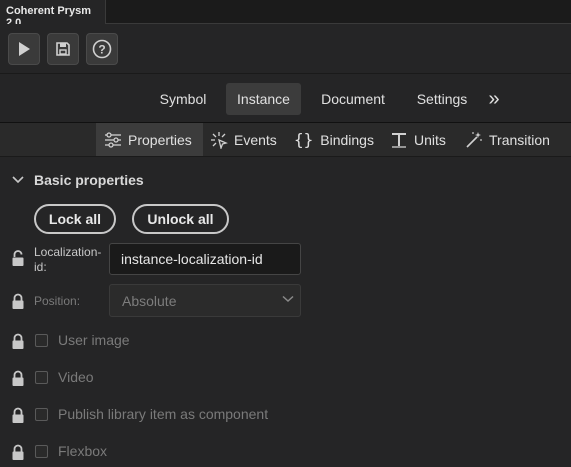 This screenshot has width=571, height=467. I want to click on text-t-icon, so click(399, 140).